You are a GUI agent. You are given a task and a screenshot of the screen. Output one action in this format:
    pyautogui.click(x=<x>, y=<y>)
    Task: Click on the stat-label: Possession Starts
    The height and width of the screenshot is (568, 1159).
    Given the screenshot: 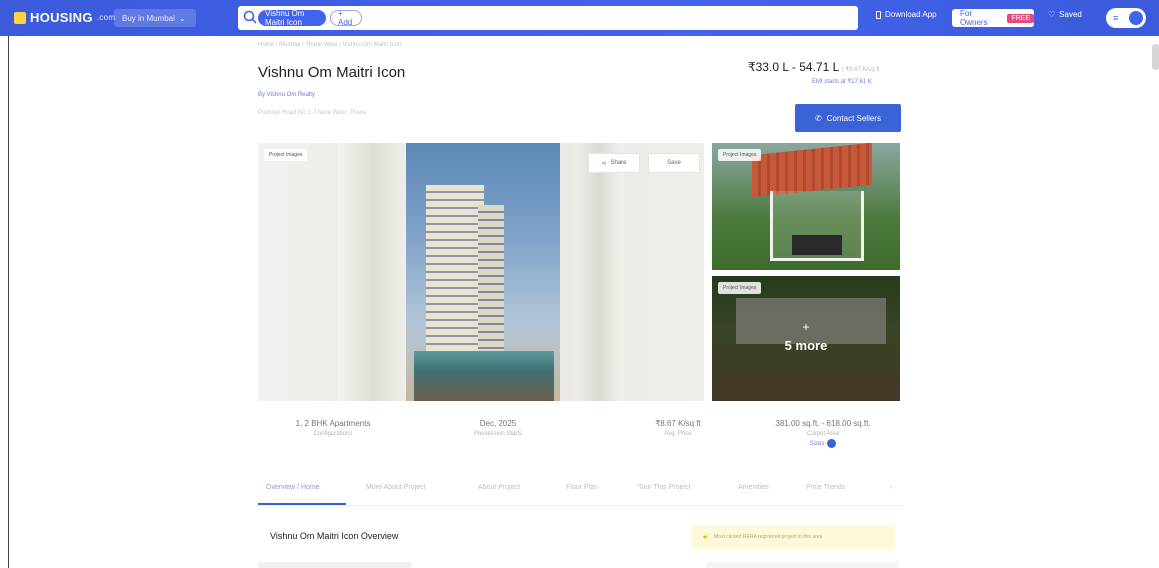 What is the action you would take?
    pyautogui.click(x=498, y=434)
    